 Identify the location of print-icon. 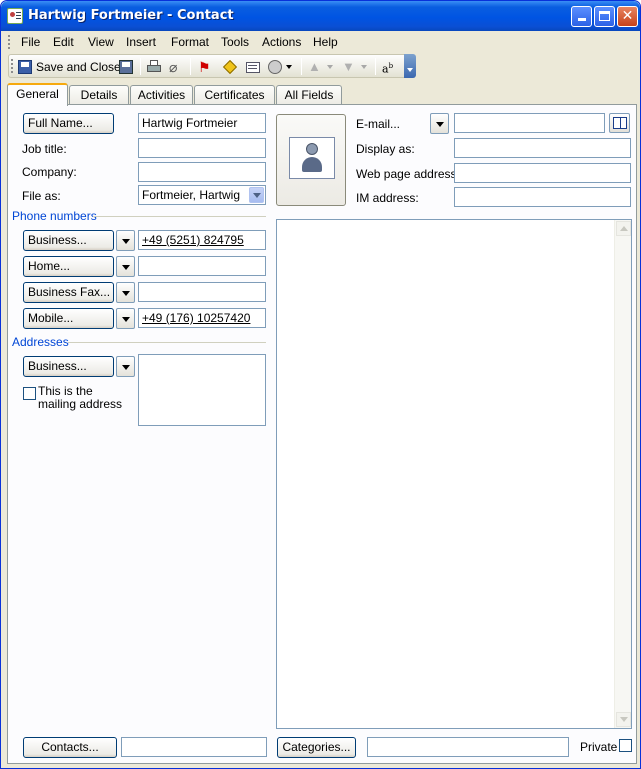
(154, 67).